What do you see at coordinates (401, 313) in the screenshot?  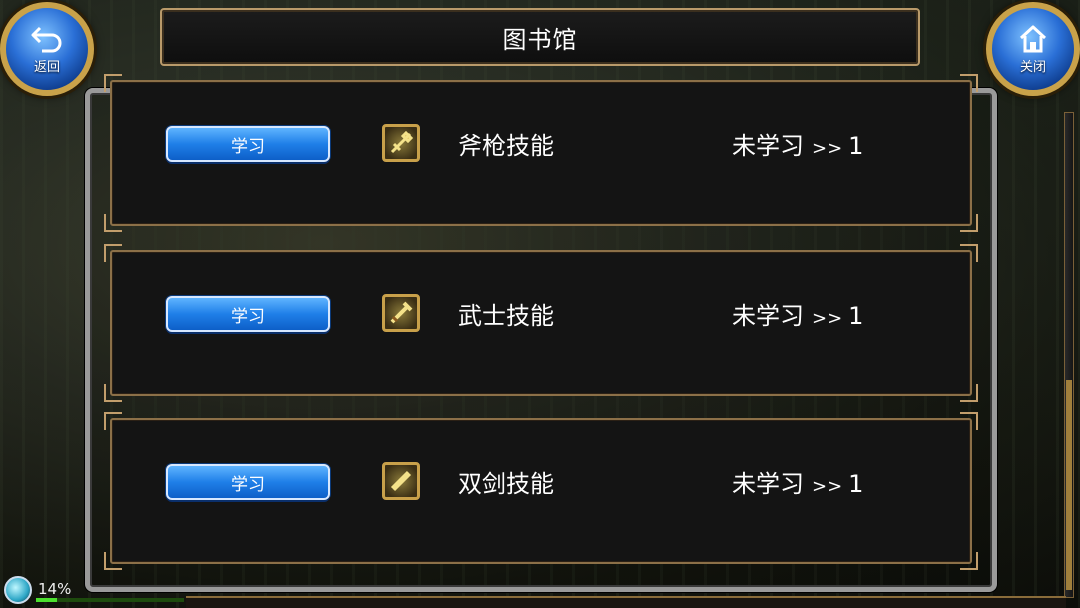 I see `samurai-skill-icon` at bounding box center [401, 313].